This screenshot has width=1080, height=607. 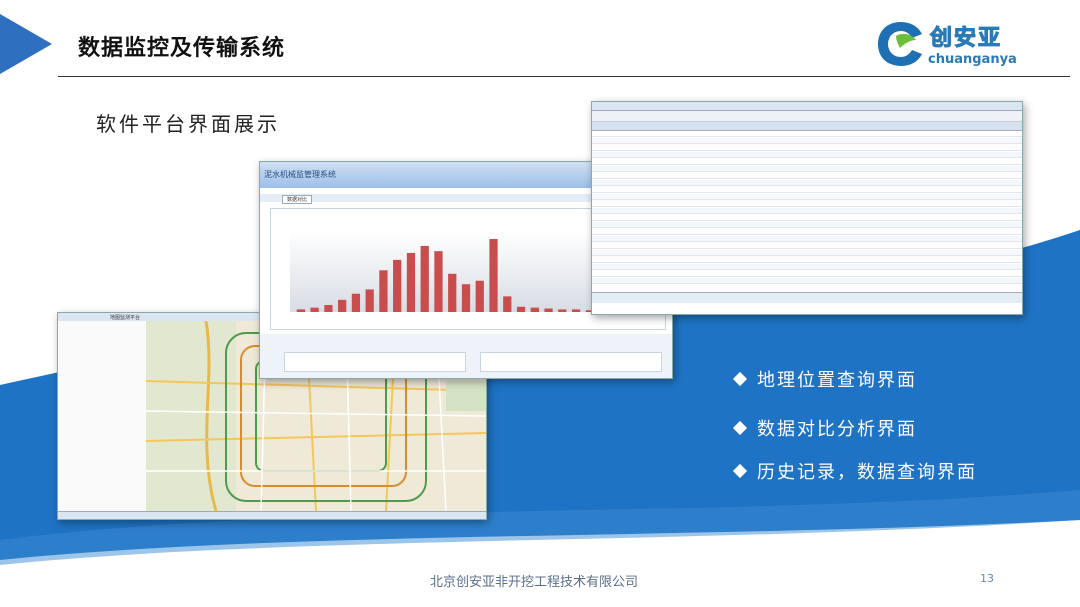 What do you see at coordinates (188, 124) in the screenshot?
I see `section-title: 软件平台界面展示` at bounding box center [188, 124].